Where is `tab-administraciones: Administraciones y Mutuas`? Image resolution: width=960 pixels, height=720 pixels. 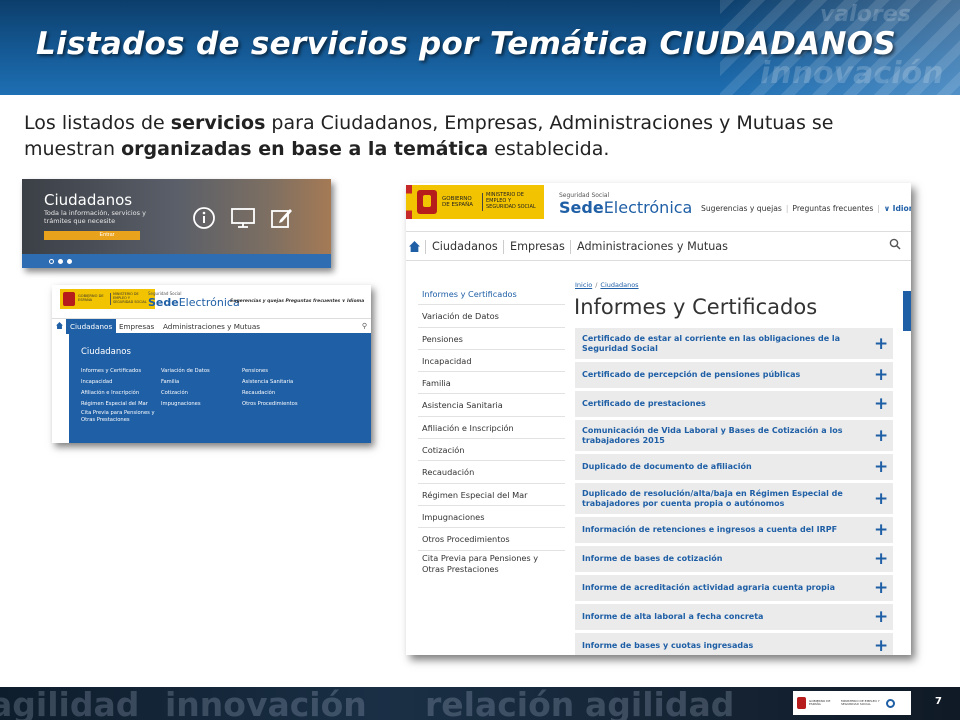 tab-administraciones: Administraciones y Mutuas is located at coordinates (211, 326).